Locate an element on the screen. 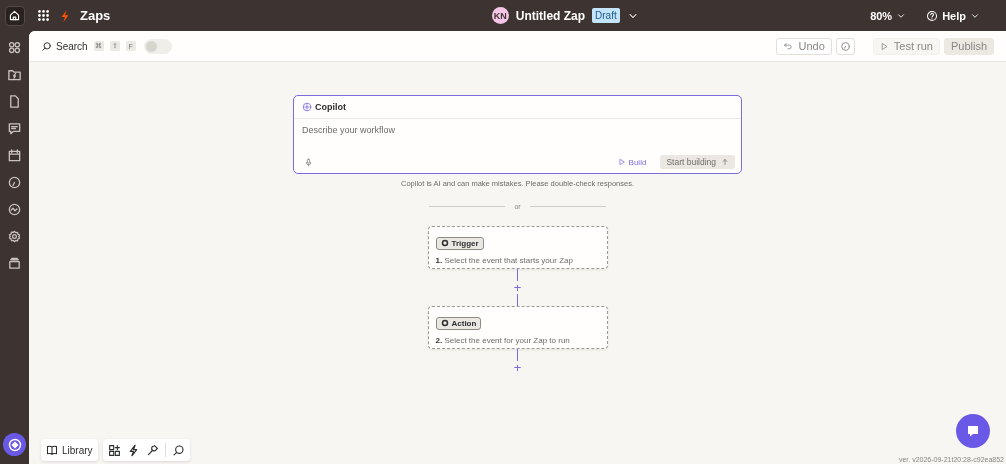 The image size is (1006, 464). stack-icon is located at coordinates (14, 263).